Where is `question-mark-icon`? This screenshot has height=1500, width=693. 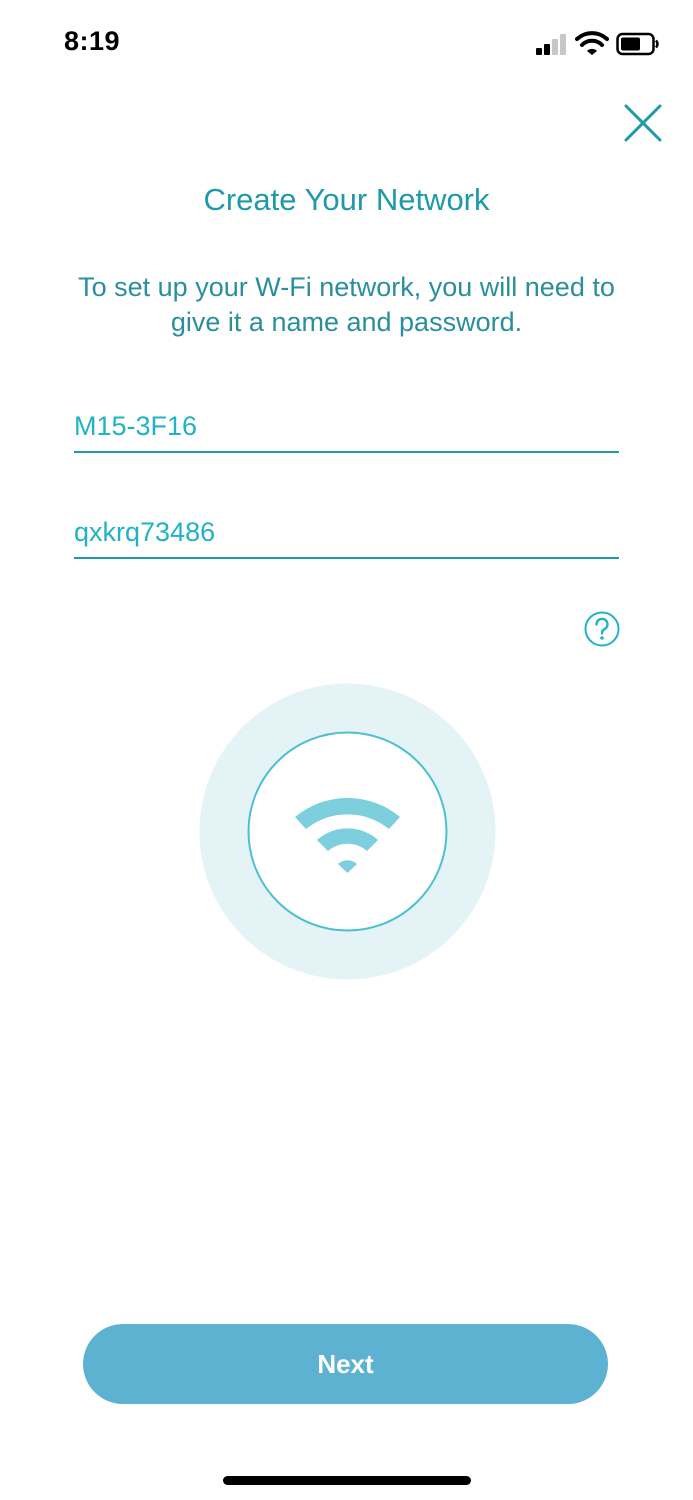
question-mark-icon is located at coordinates (602, 629).